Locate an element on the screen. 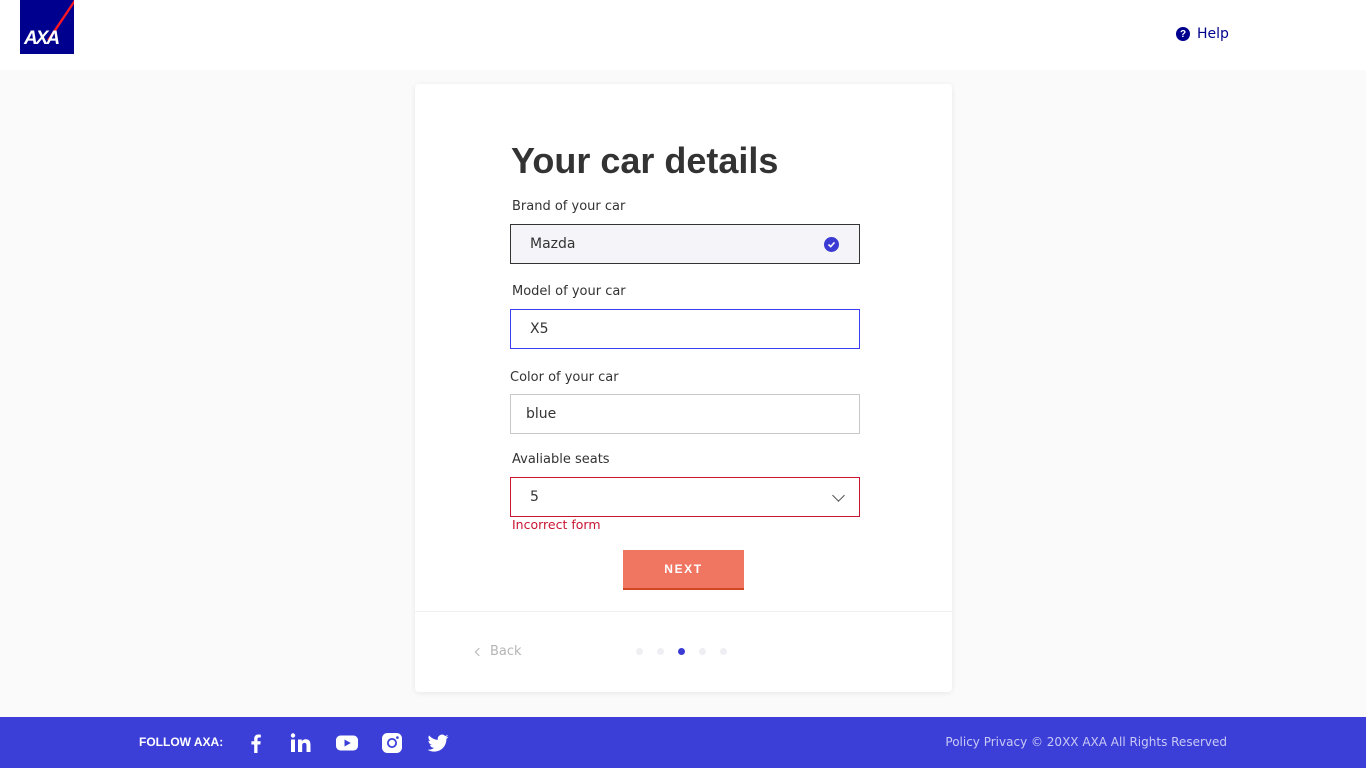  instagram-icon is located at coordinates (392, 743).